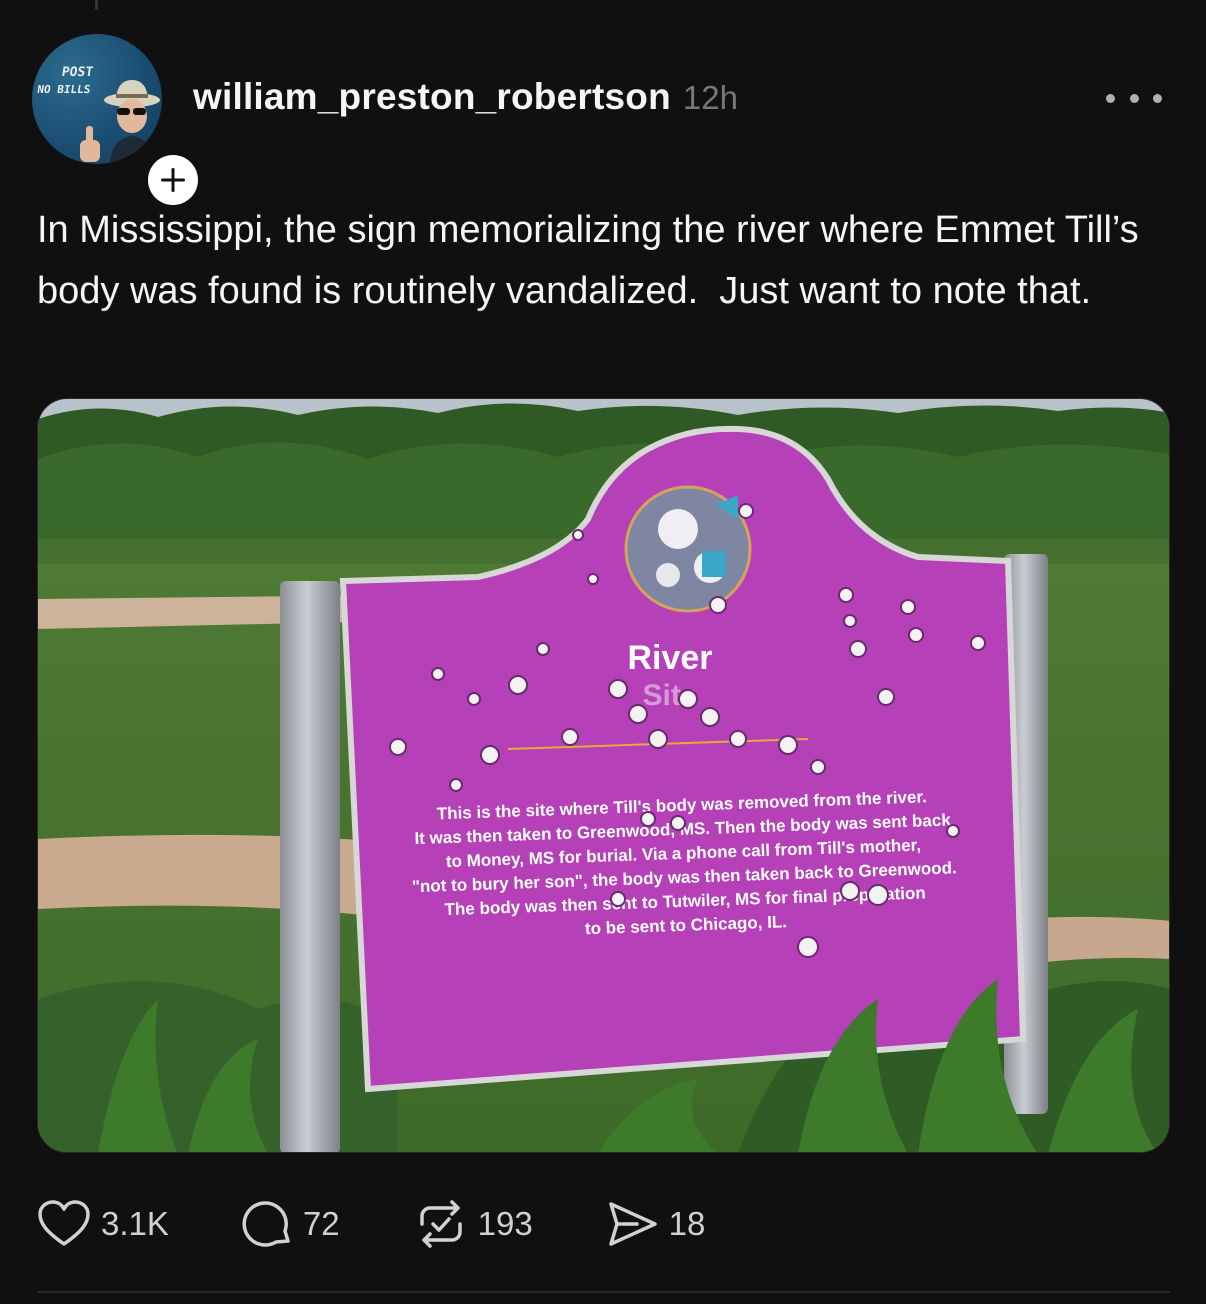 The image size is (1206, 1304). Describe the element at coordinates (632, 1224) in the screenshot. I see `send-icon` at that location.